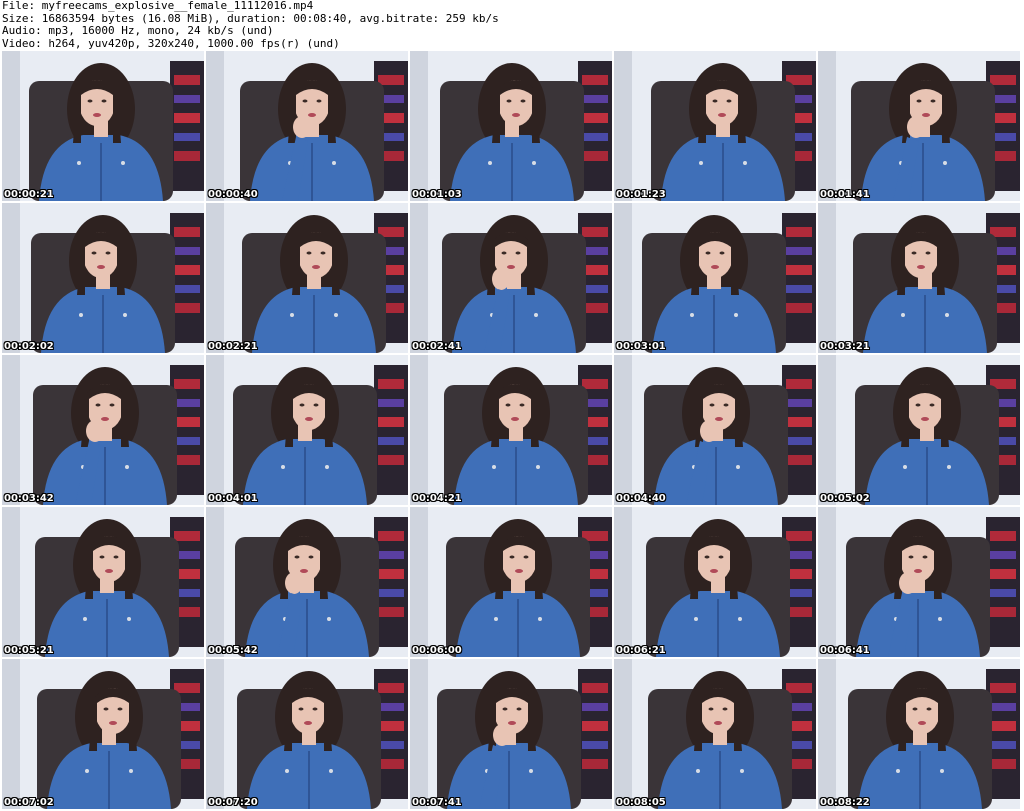 This screenshot has width=1024, height=811. I want to click on video-frame-thumbnail: 00:04:01, so click(307, 430).